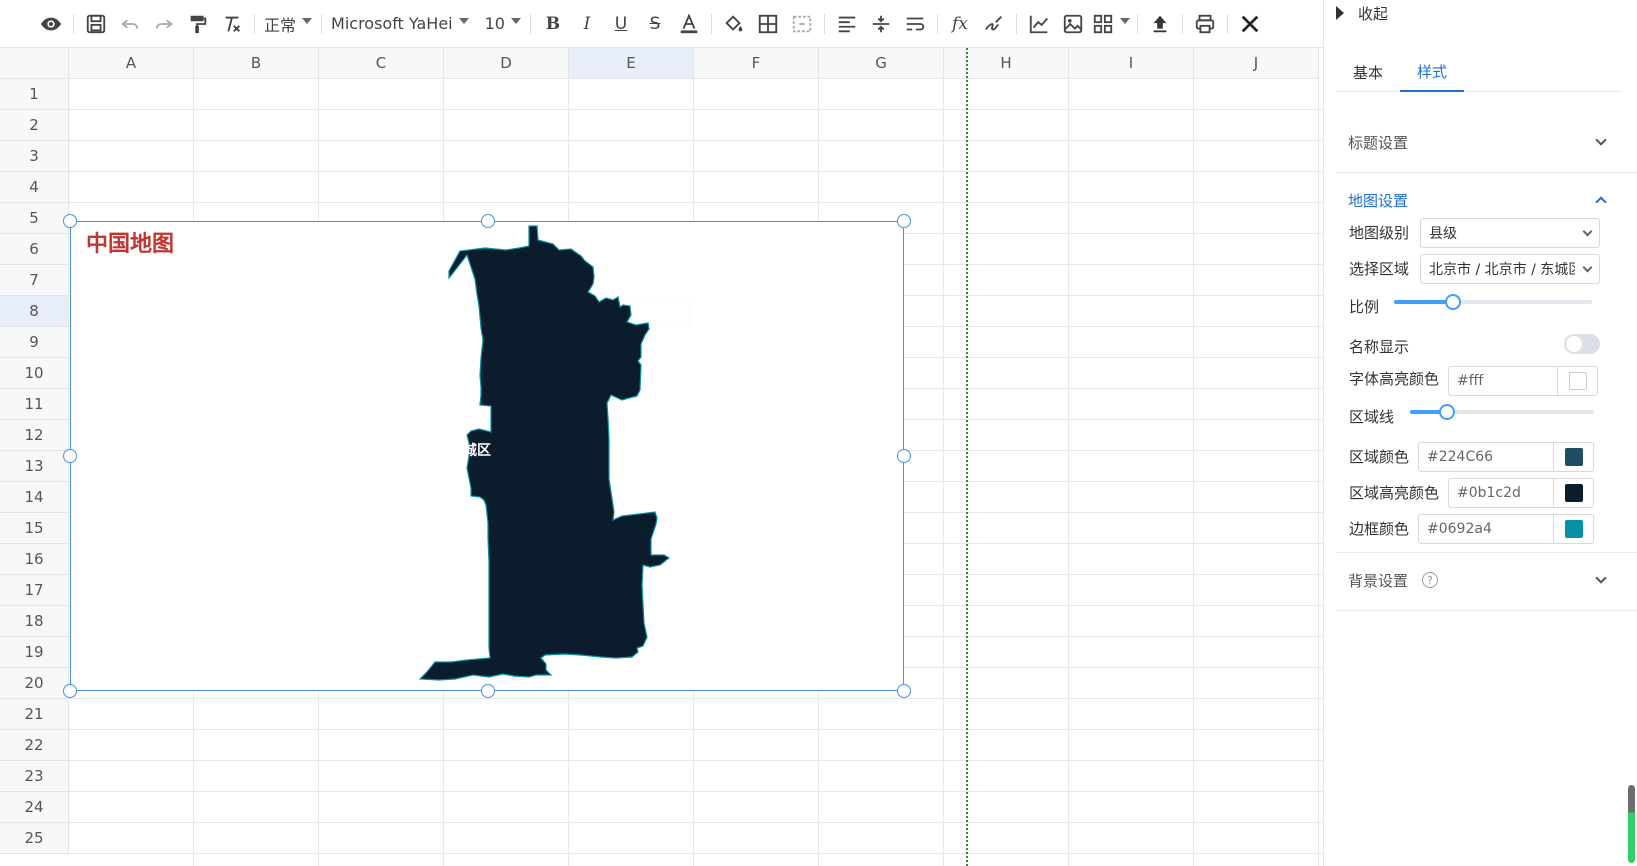 This screenshot has height=866, width=1637. What do you see at coordinates (34, 404) in the screenshot?
I see `row-header: 11` at bounding box center [34, 404].